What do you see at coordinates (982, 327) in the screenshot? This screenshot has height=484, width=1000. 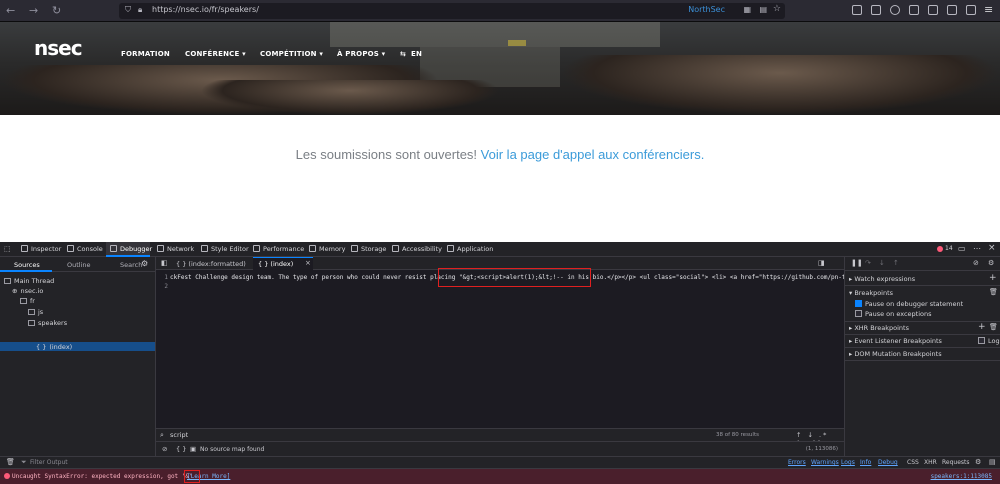 I see `add-xhr-breakpoint-icon: +` at bounding box center [982, 327].